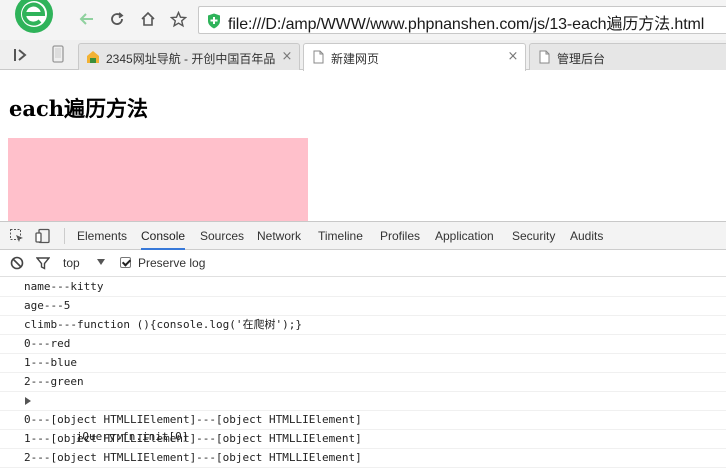 Image resolution: width=726 pixels, height=472 pixels. What do you see at coordinates (102, 236) in the screenshot?
I see `tab-elements: Elements` at bounding box center [102, 236].